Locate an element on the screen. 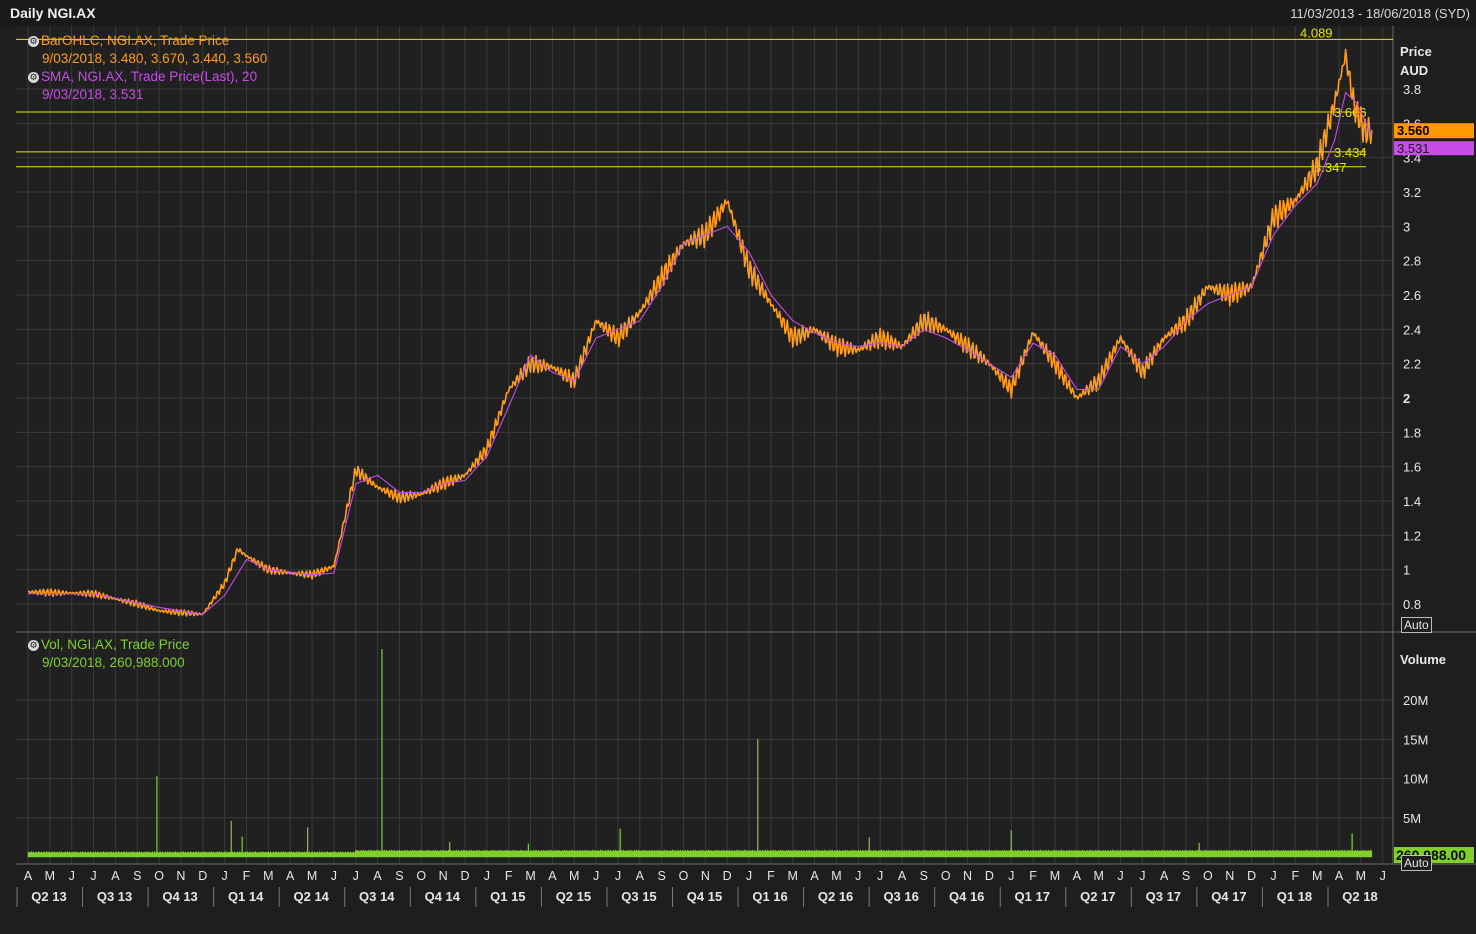 Image resolution: width=1476 pixels, height=934 pixels. quarter-label: Q2 14 is located at coordinates (311, 896).